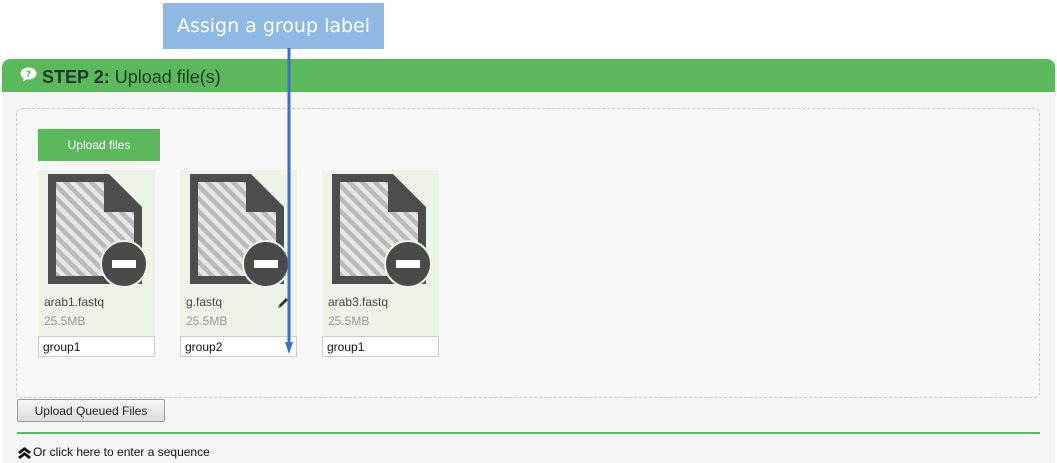 The width and height of the screenshot is (1057, 463). I want to click on enter-sequence-link: Or click here to enter a sequence, so click(113, 452).